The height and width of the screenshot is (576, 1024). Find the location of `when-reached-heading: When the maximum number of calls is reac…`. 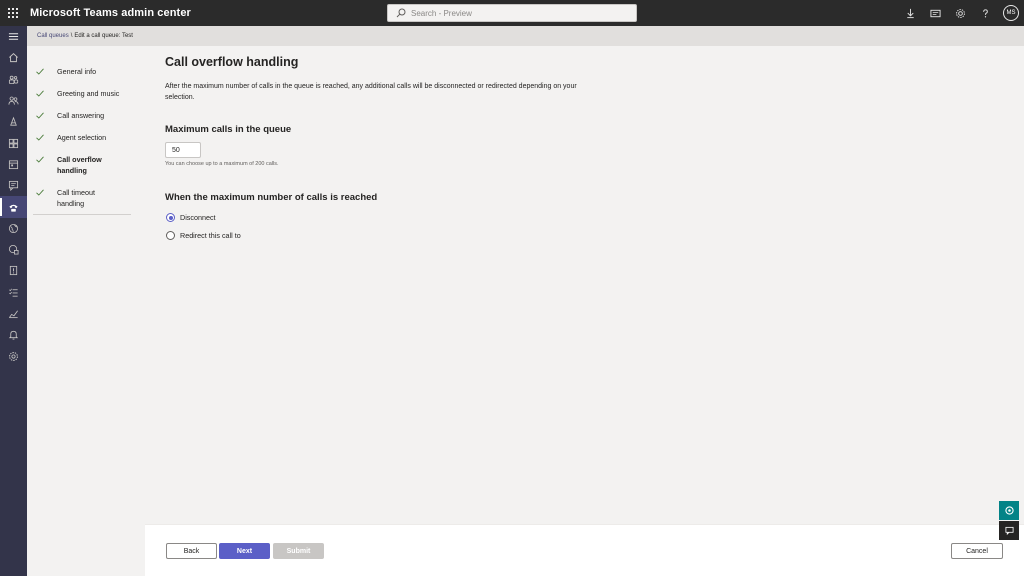

when-reached-heading: When the maximum number of calls is reac… is located at coordinates (271, 197).